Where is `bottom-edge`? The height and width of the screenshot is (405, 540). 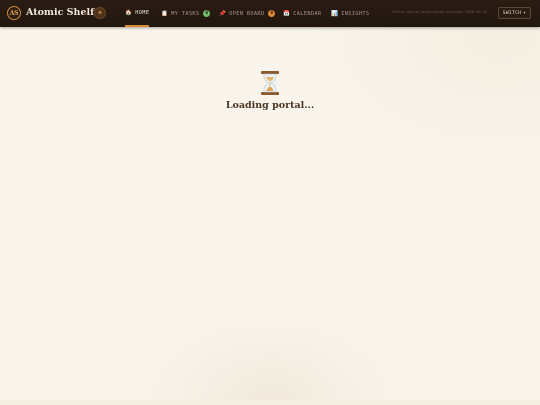 bottom-edge is located at coordinates (270, 402).